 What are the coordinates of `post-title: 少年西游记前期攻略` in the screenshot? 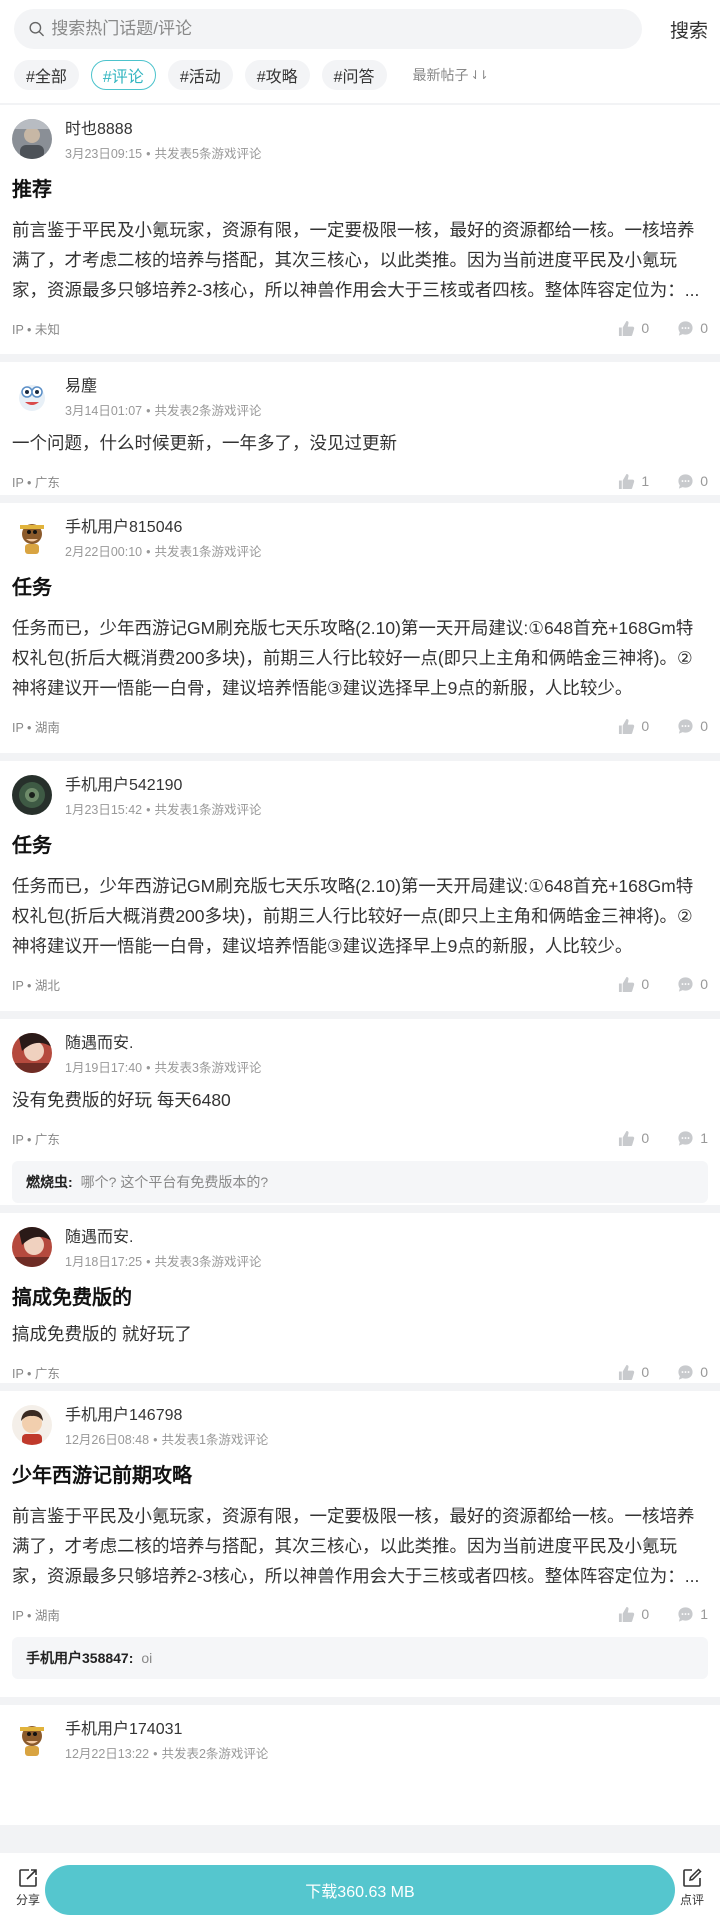 It's located at (102, 1476).